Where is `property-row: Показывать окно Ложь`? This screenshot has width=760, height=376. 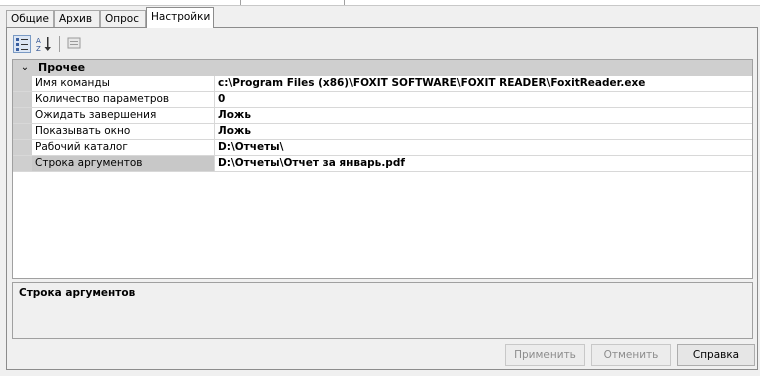 property-row: Показывать окно Ложь is located at coordinates (382, 132).